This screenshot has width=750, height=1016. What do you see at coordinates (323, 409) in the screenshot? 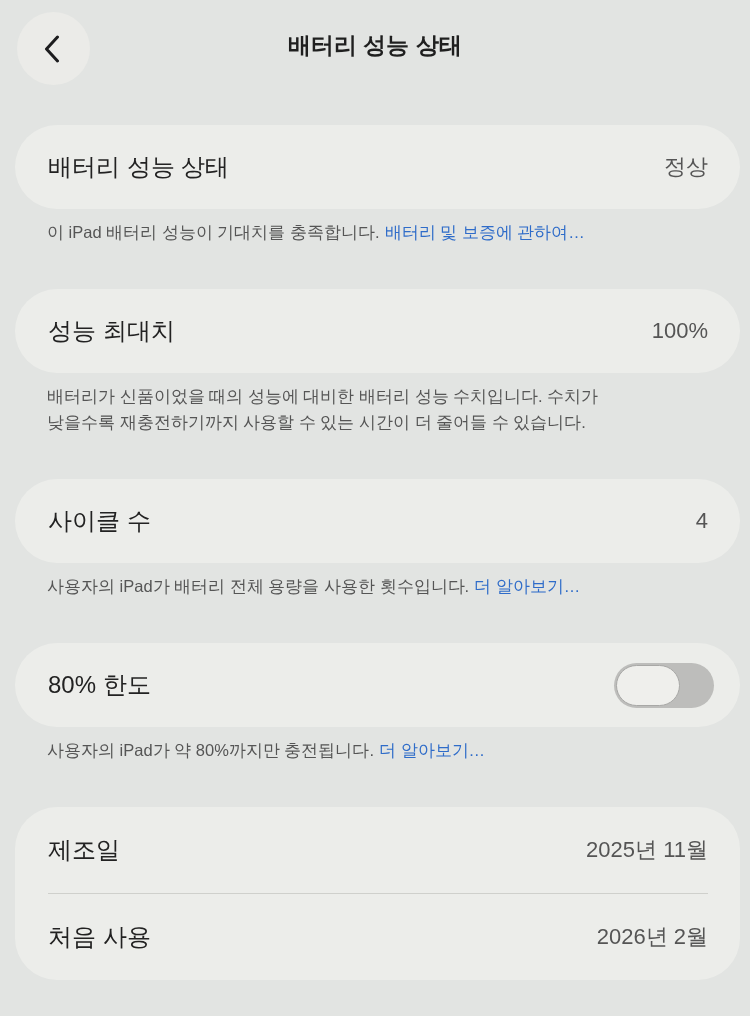
I see `footer-text: 배터리가 신품이었을 때의 성능에 대비한 배터리 성능 수치입니다. 수치가 낮을수록 재충전하기까지 사용할 수 있는 시간이 더 줄어들 수 있습니다.` at bounding box center [323, 409].